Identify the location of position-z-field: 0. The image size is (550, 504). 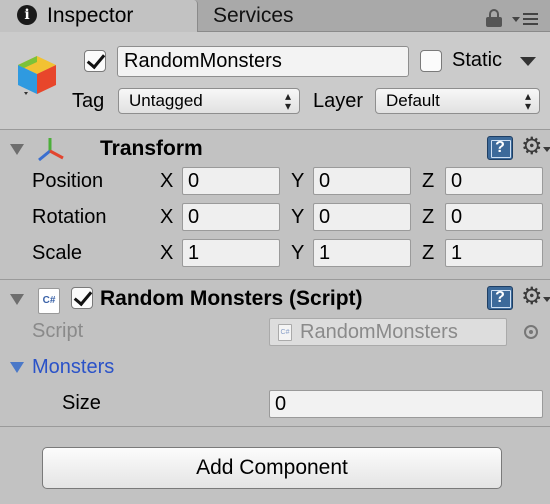
(494, 181).